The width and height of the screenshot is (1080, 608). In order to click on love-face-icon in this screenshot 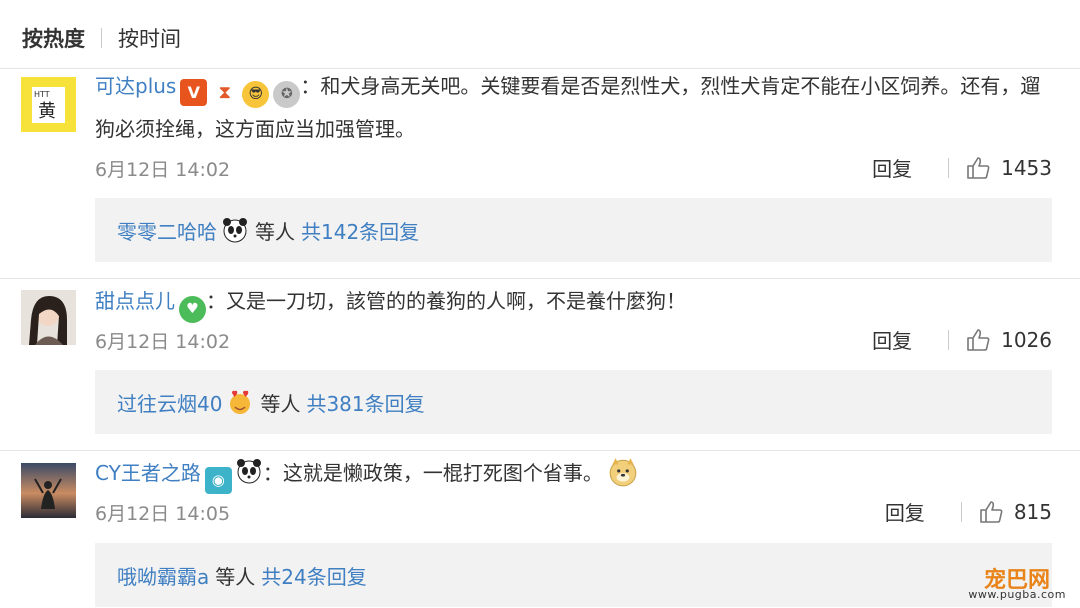, I will do `click(240, 402)`.